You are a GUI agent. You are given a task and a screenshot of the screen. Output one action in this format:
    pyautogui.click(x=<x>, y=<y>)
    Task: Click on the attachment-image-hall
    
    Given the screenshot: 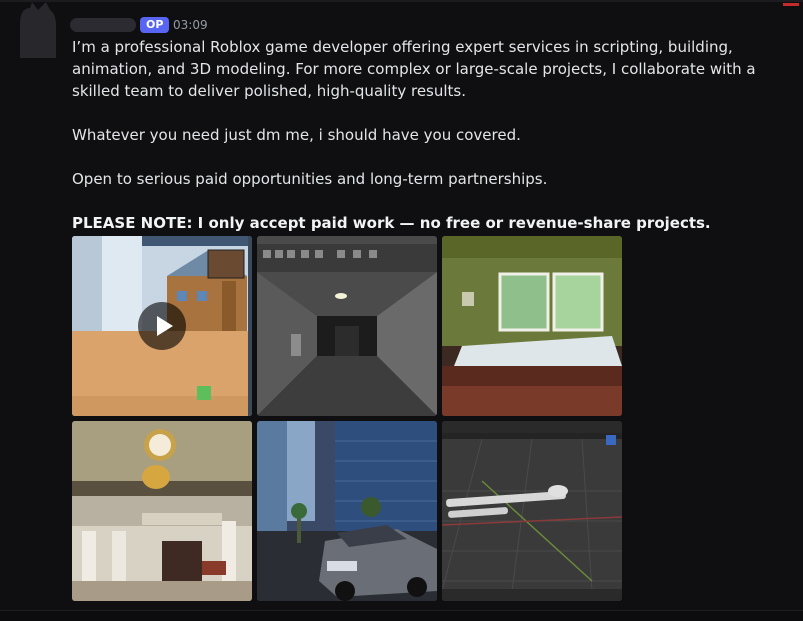 What is the action you would take?
    pyautogui.click(x=162, y=511)
    